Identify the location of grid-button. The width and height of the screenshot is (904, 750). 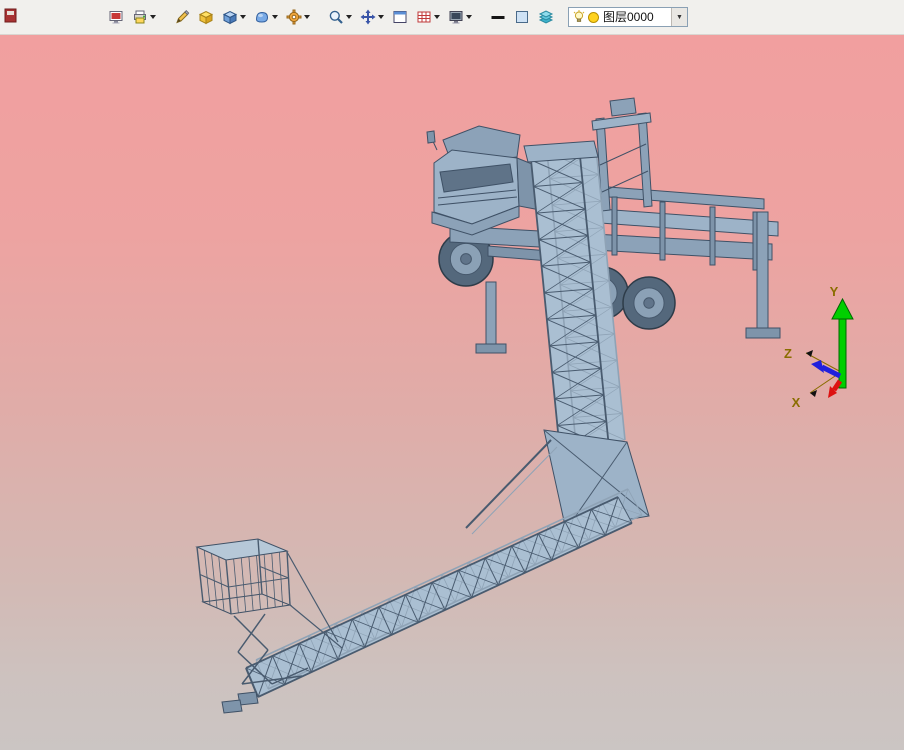
(428, 17).